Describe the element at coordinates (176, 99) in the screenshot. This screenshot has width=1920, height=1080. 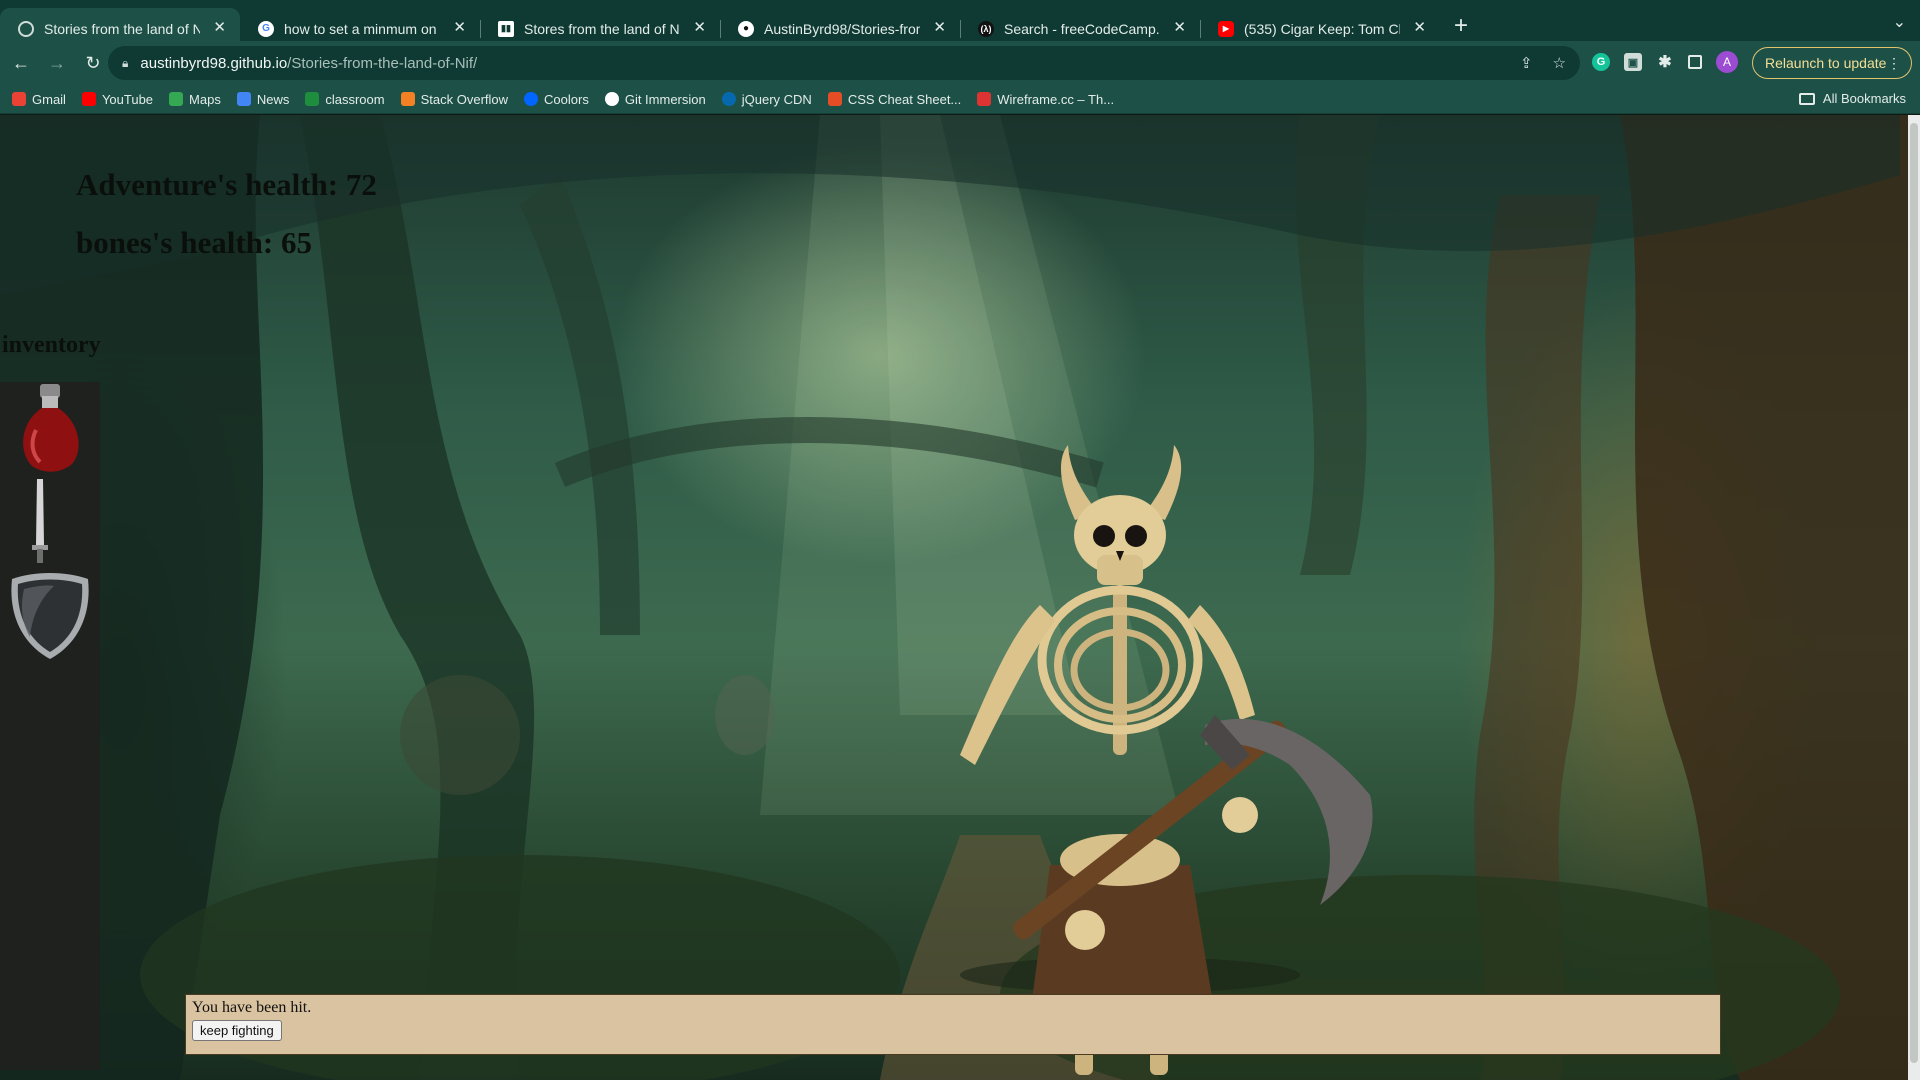
I see `maps-icon` at that location.